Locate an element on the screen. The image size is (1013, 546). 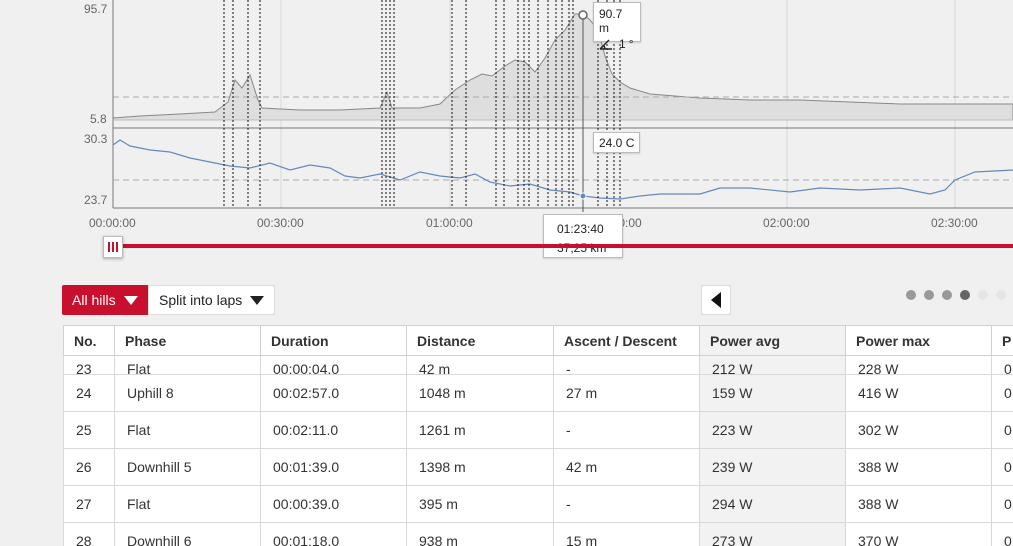
cell-phase: Uphill 8 is located at coordinates (187, 393).